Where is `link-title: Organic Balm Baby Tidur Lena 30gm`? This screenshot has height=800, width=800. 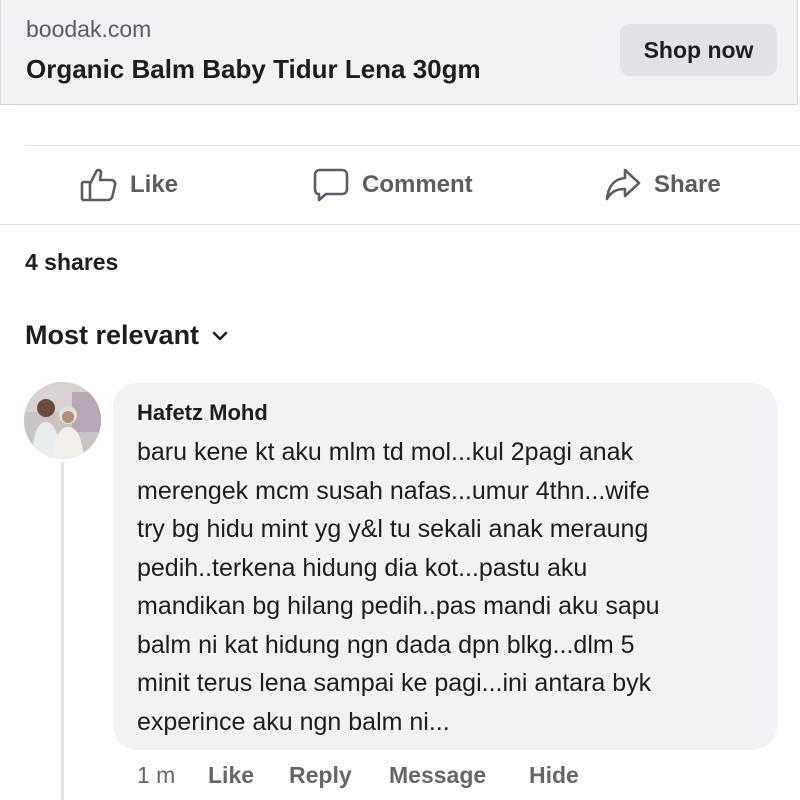 link-title: Organic Balm Baby Tidur Lena 30gm is located at coordinates (253, 69).